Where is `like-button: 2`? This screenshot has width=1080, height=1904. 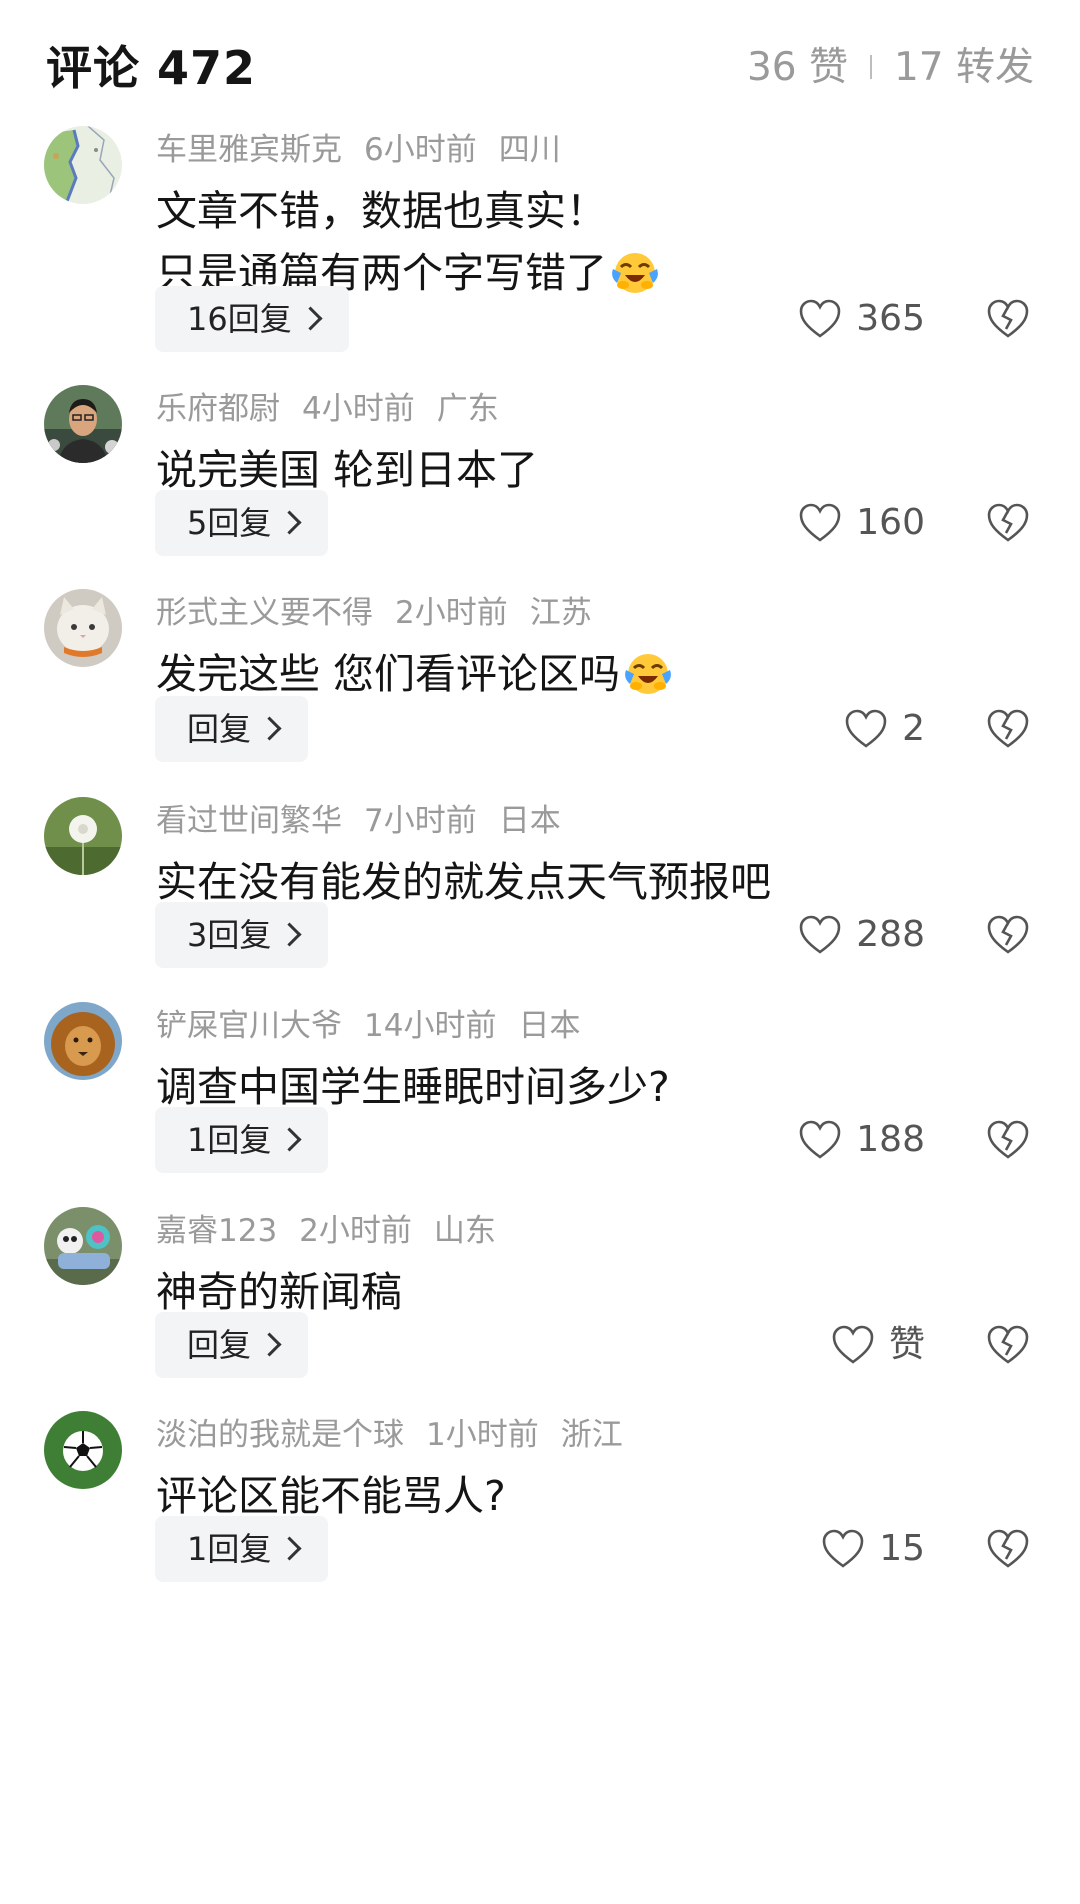
like-button: 2 is located at coordinates (884, 729).